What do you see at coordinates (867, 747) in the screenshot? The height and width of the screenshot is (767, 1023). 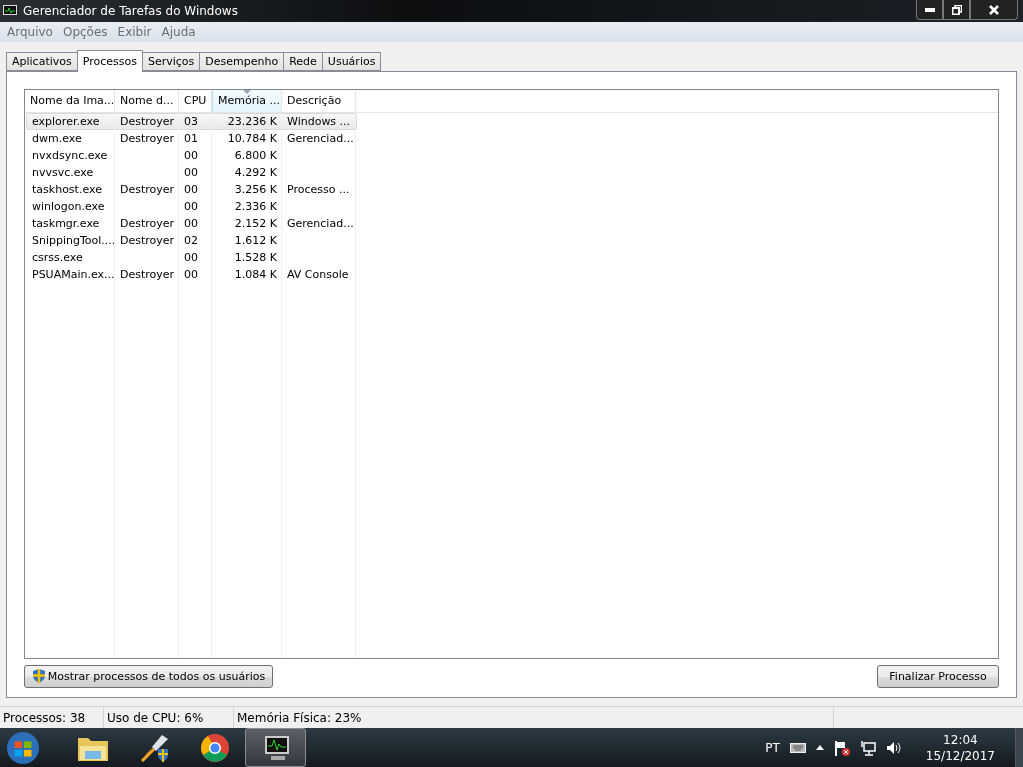 I see `network-icon` at bounding box center [867, 747].